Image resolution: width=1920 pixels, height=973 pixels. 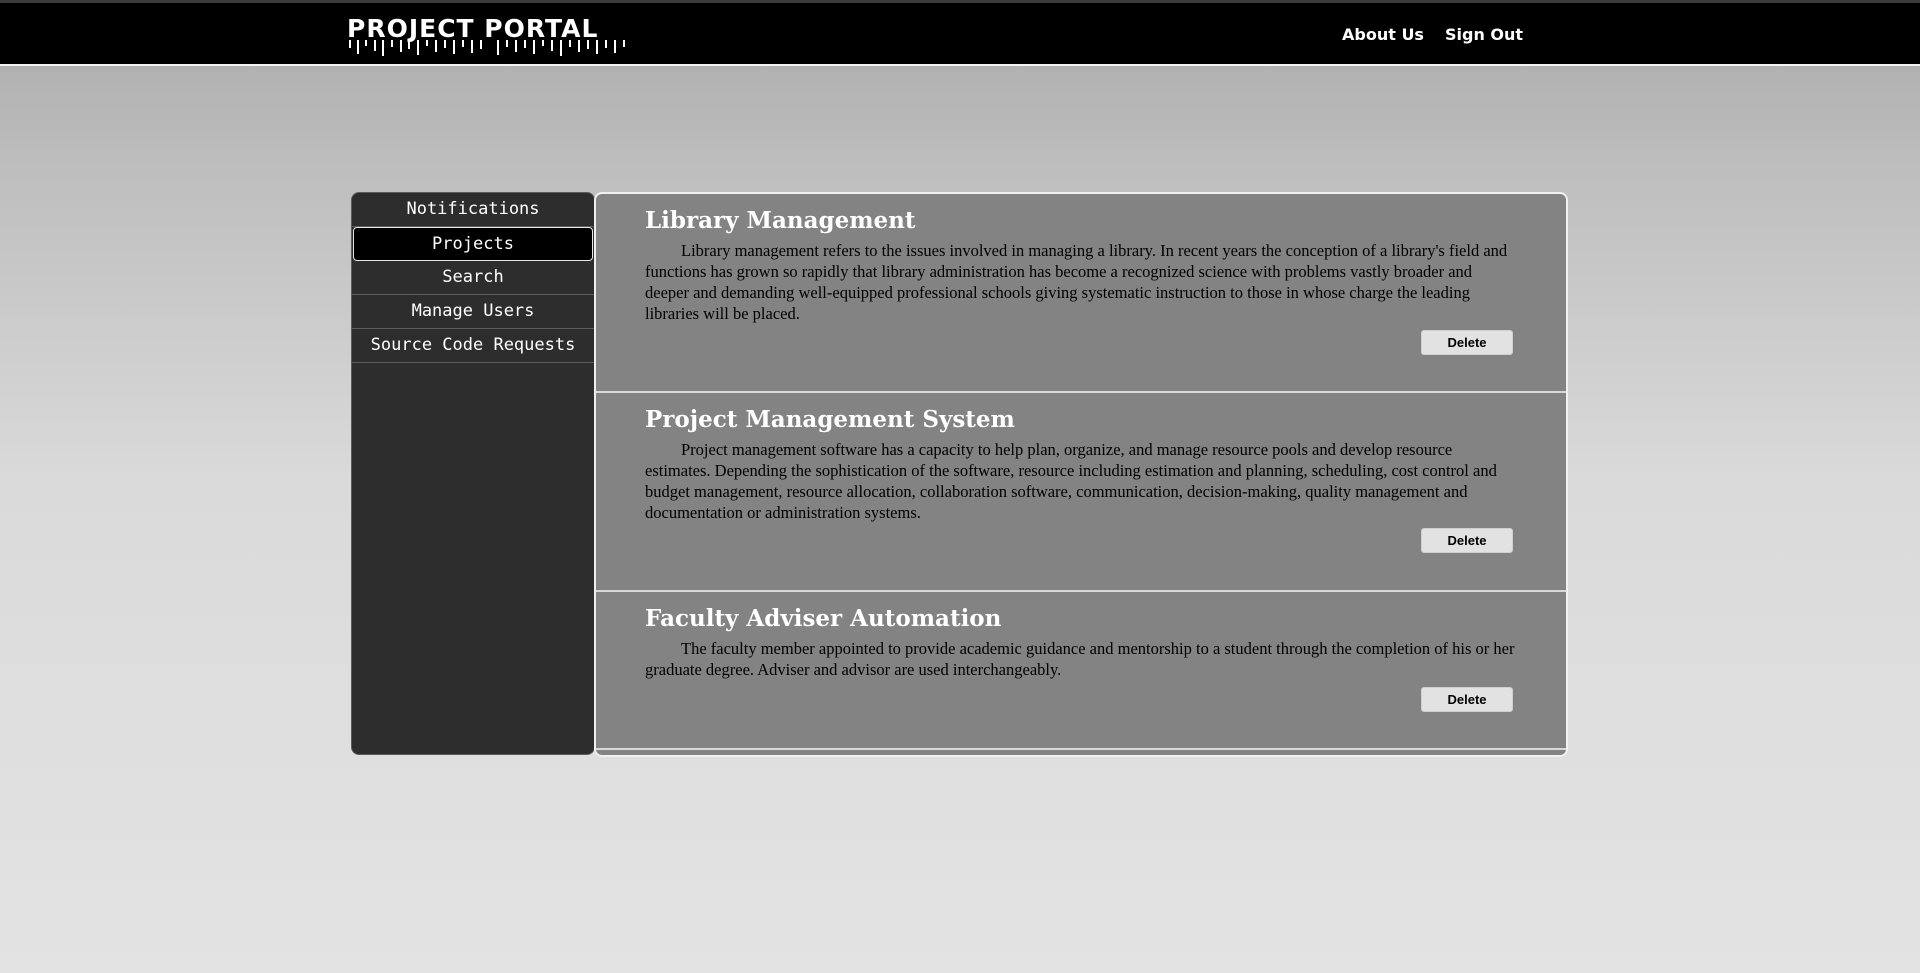 I want to click on project-title: Project Management System, so click(x=830, y=419).